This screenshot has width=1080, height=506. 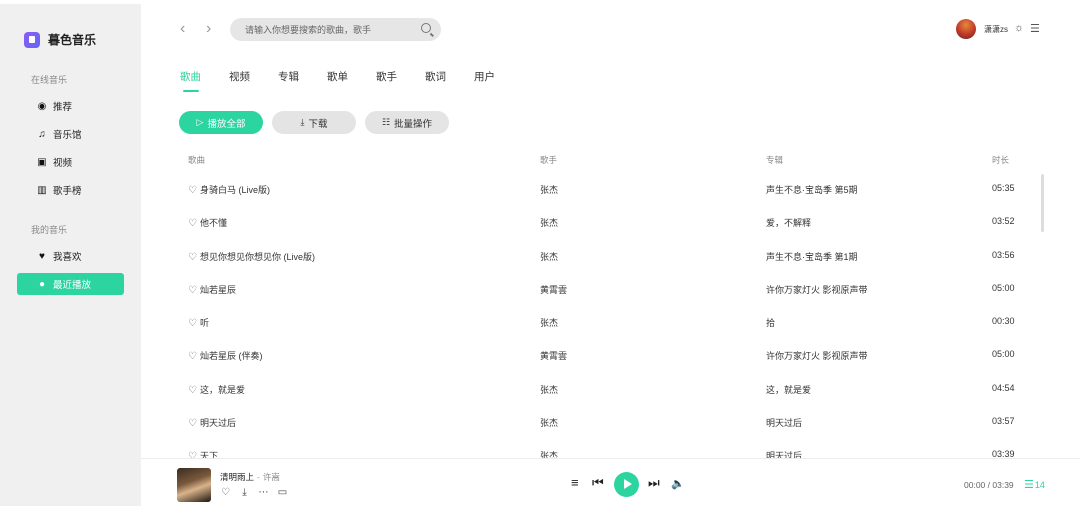 What do you see at coordinates (386, 79) in the screenshot?
I see `tab-artists: 歌手` at bounding box center [386, 79].